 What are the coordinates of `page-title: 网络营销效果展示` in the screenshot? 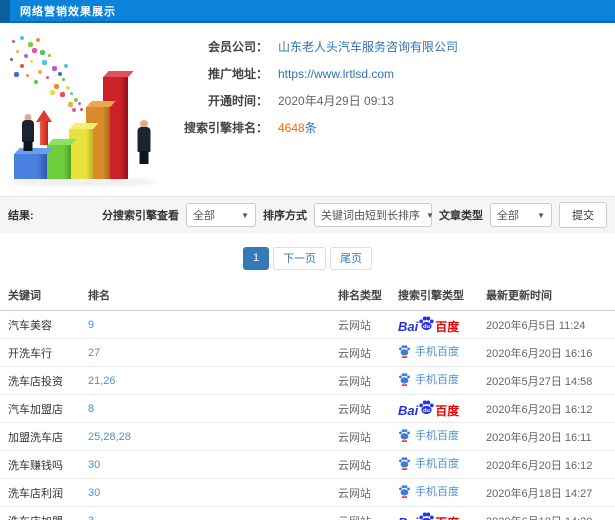 It's located at (68, 11).